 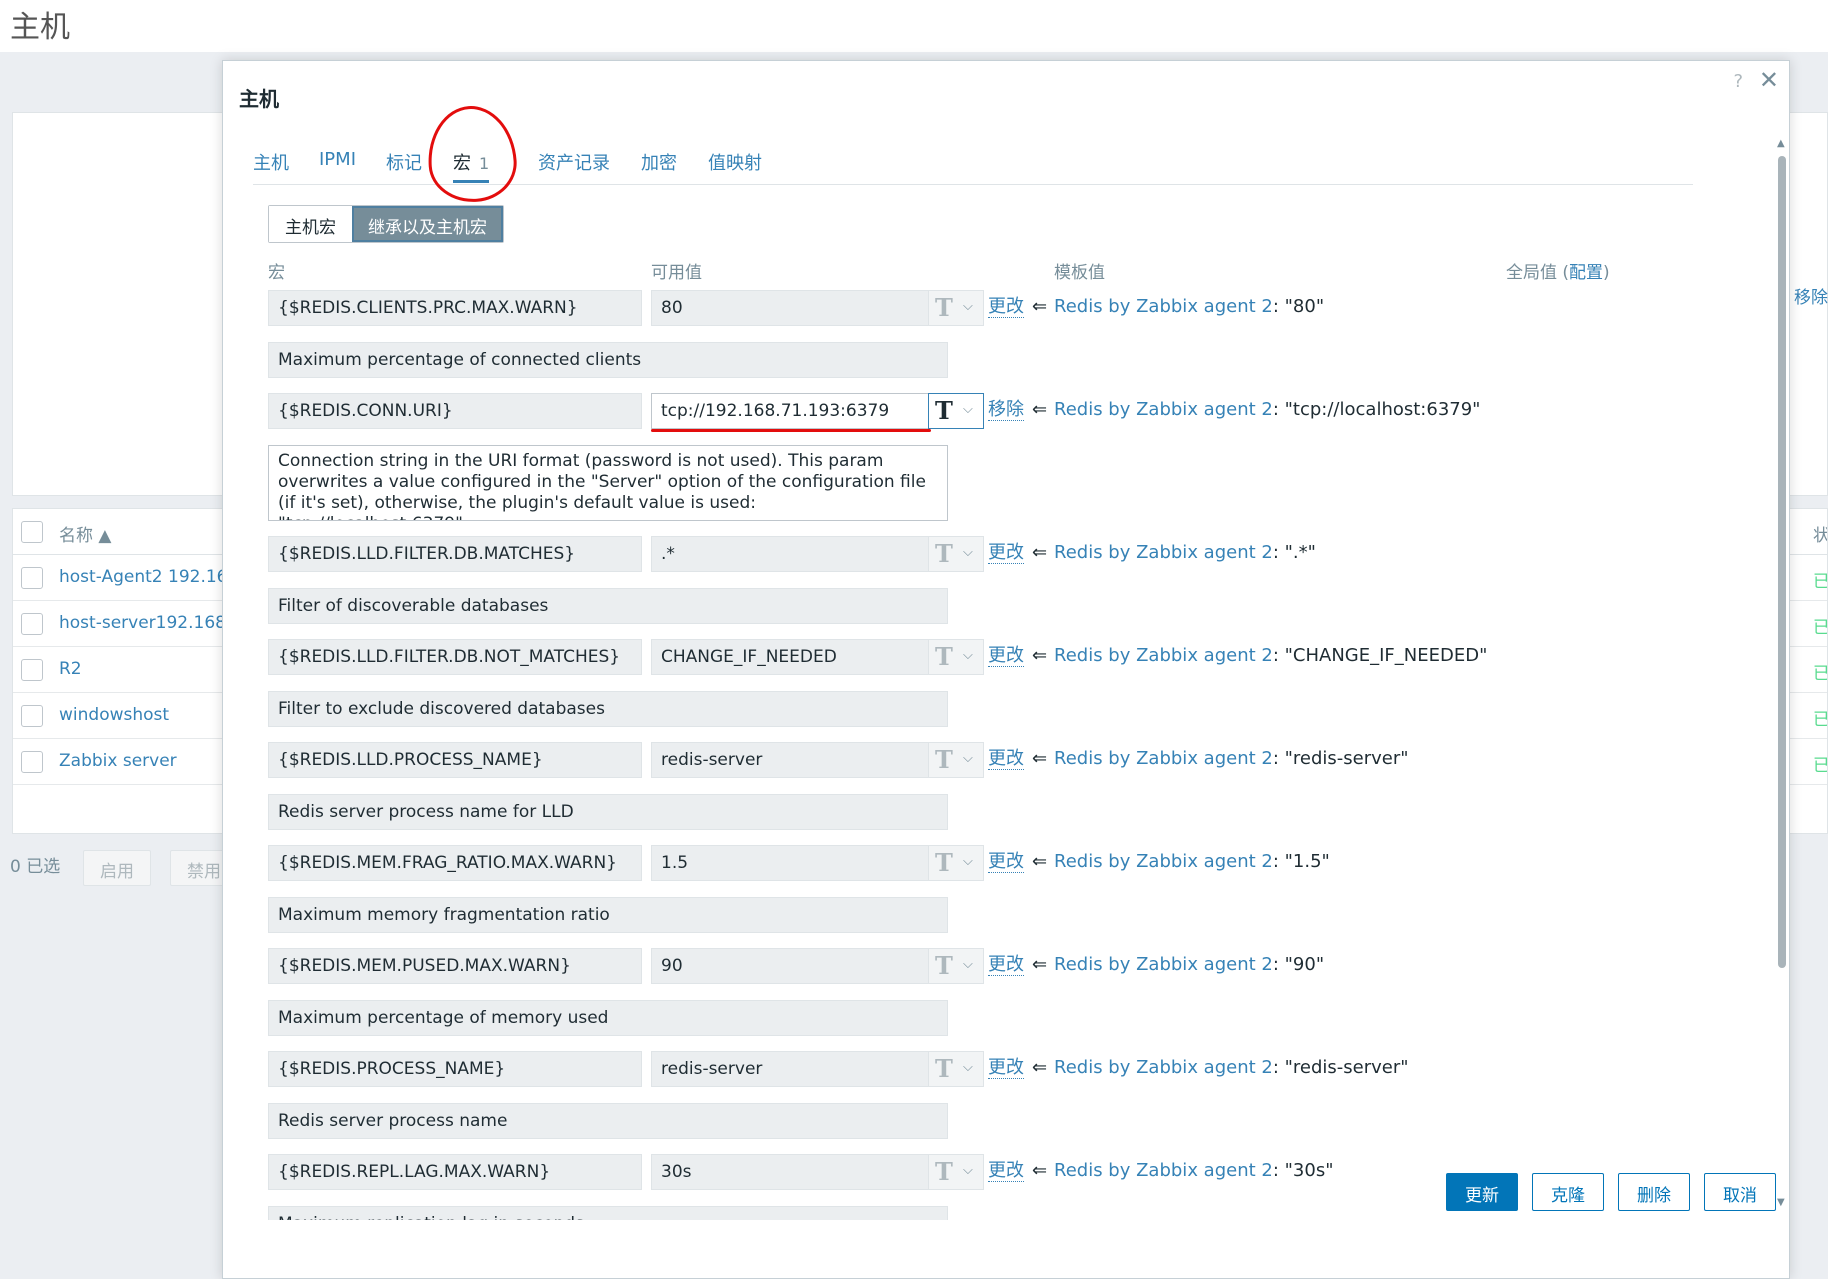 I want to click on remove-link: 移除, so click(x=1006, y=410).